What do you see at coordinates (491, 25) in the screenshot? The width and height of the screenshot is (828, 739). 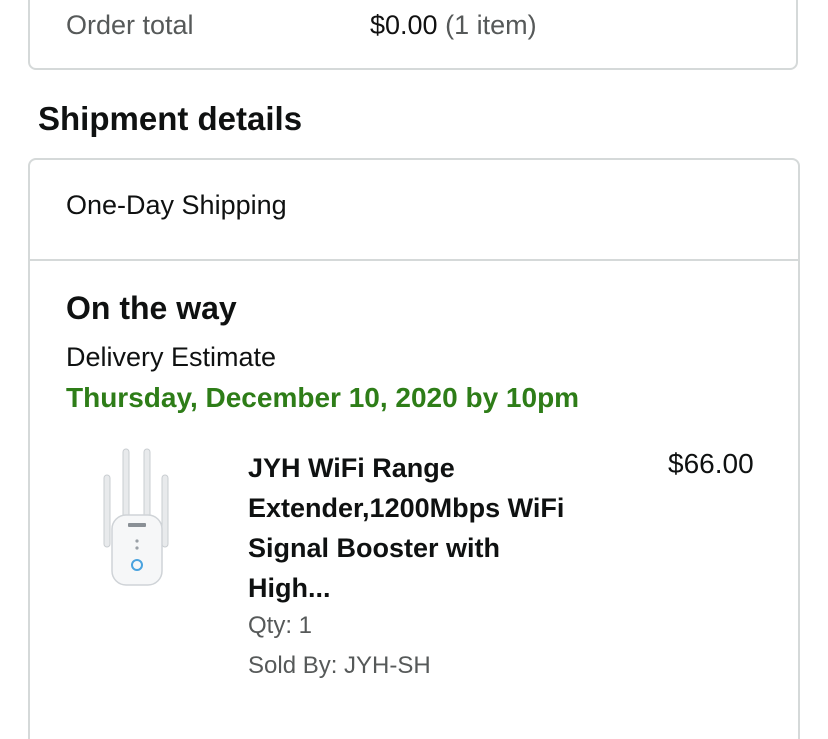 I see `order-item-count: (1 item)` at bounding box center [491, 25].